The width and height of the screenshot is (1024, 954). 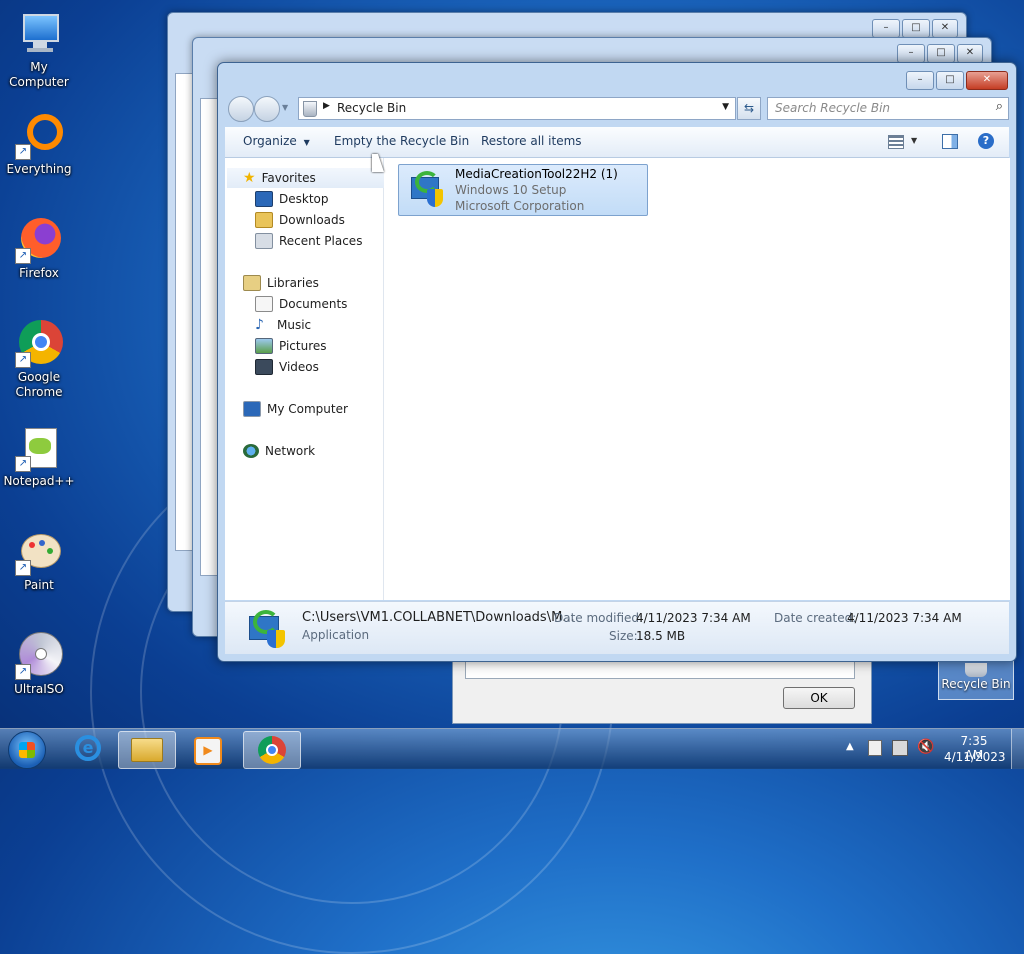 I want to click on nav-music: ♪ Music, so click(x=283, y=325).